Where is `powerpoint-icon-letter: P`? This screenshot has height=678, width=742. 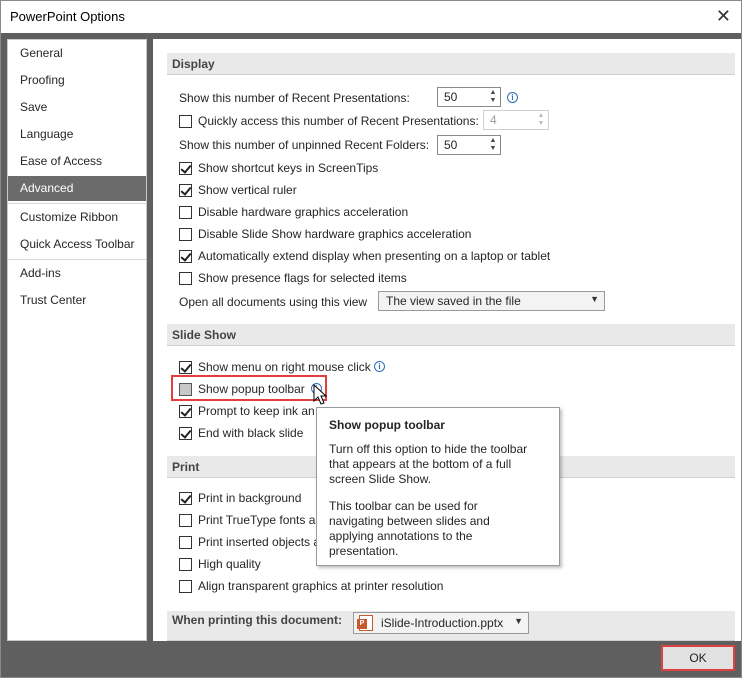
powerpoint-icon-letter: P is located at coordinates (362, 624).